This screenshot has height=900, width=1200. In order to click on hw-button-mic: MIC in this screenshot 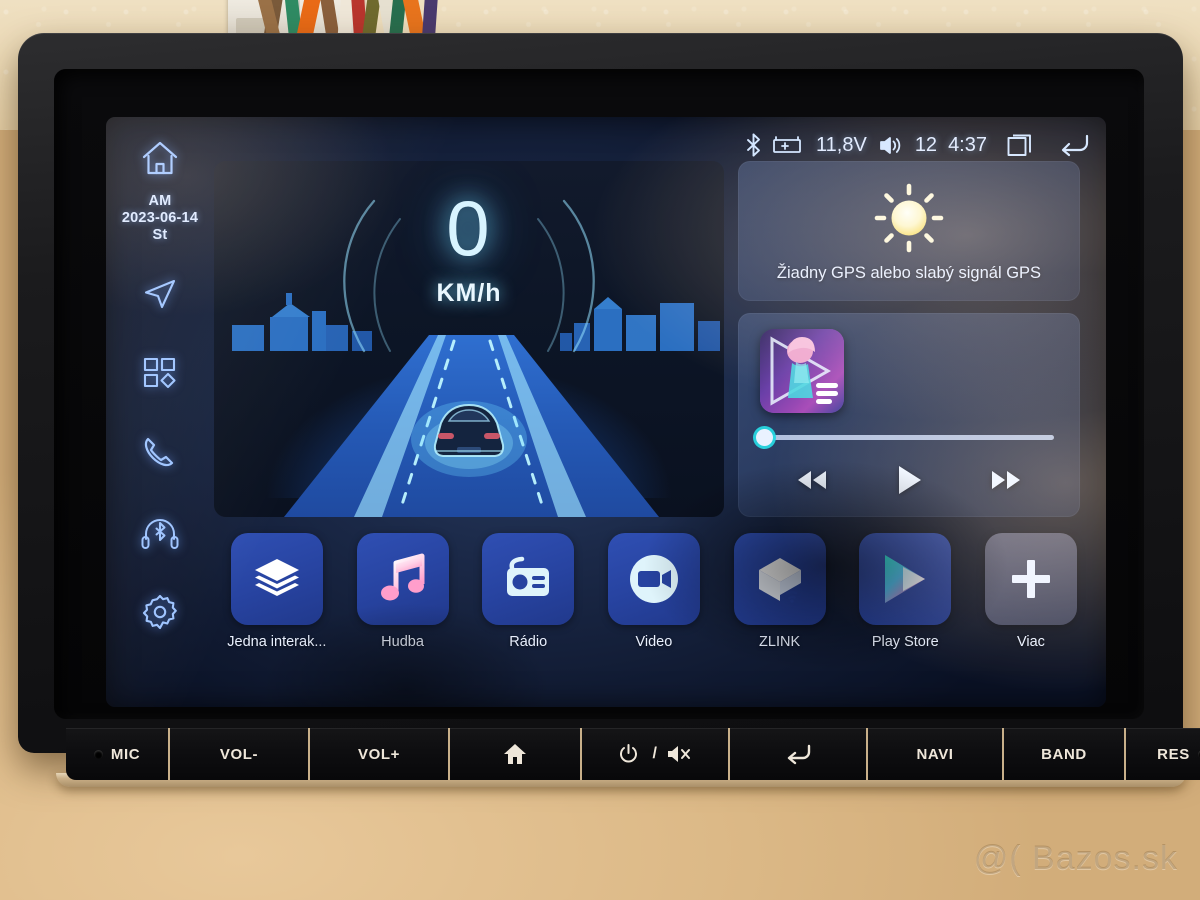, I will do `click(118, 754)`.